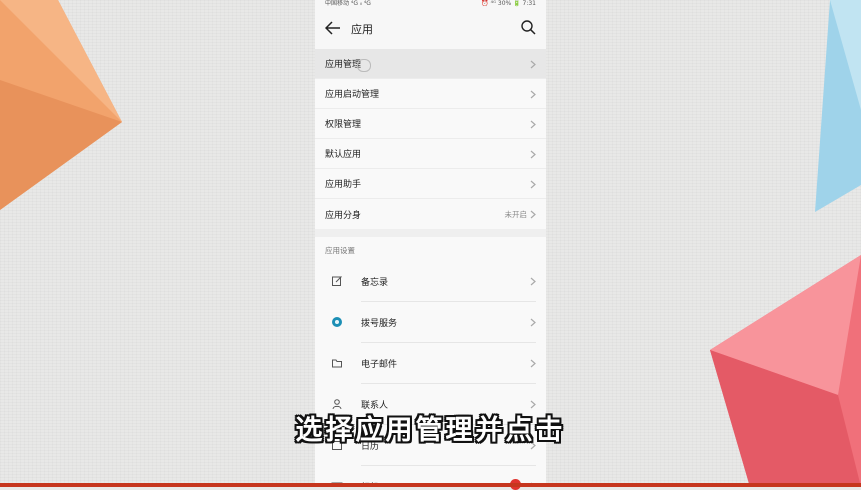 The width and height of the screenshot is (861, 490). What do you see at coordinates (362, 29) in the screenshot?
I see `page-title: 应用` at bounding box center [362, 29].